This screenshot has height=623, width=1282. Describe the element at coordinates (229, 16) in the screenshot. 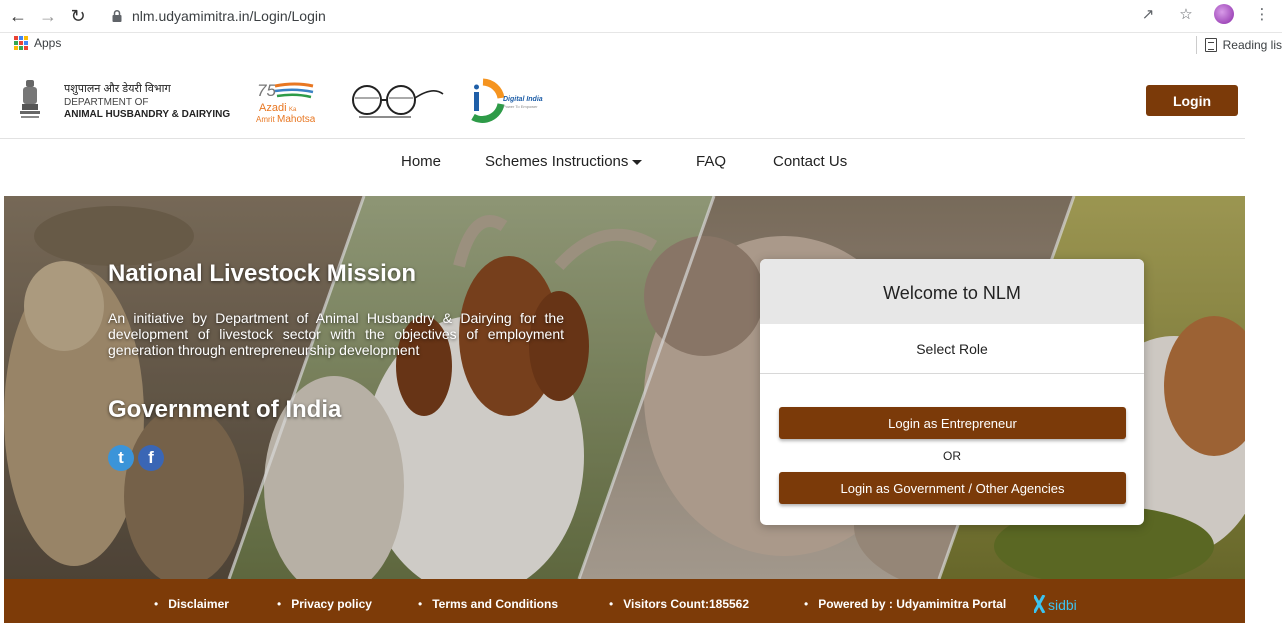

I see `url-text: nlm.udyamimitra.in/Login/Login` at that location.